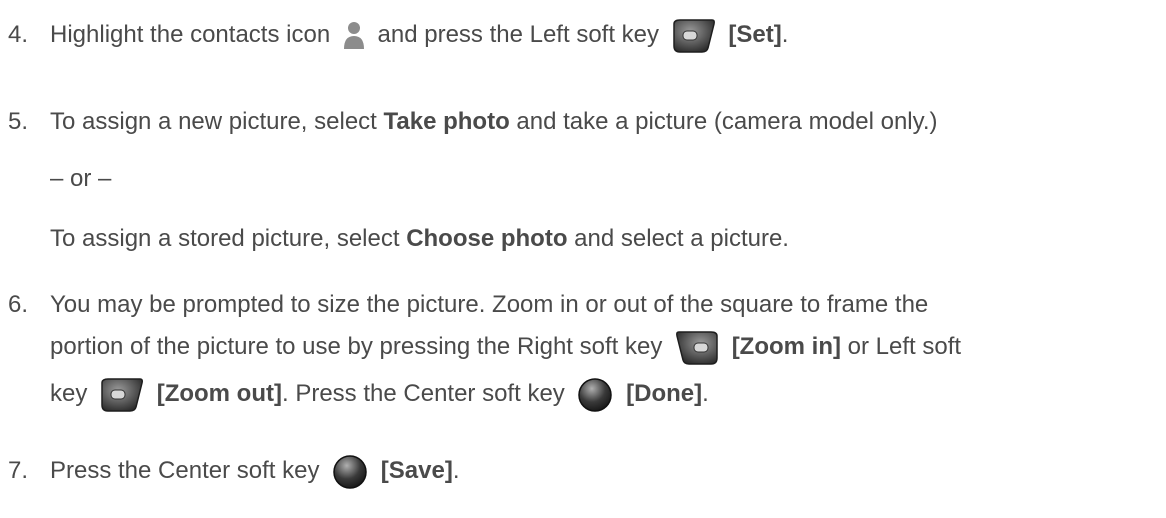 This screenshot has width=1166, height=518. I want to click on step-text: Press the Center soft key, so click(185, 470).